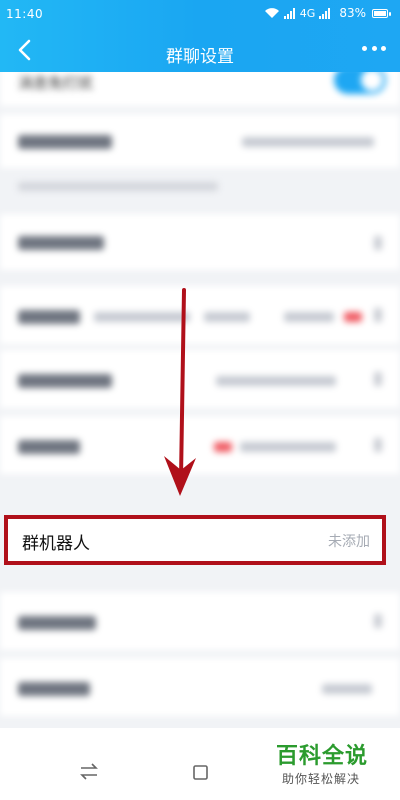 This screenshot has height=800, width=400. What do you see at coordinates (289, 13) in the screenshot?
I see `signal-icon` at bounding box center [289, 13].